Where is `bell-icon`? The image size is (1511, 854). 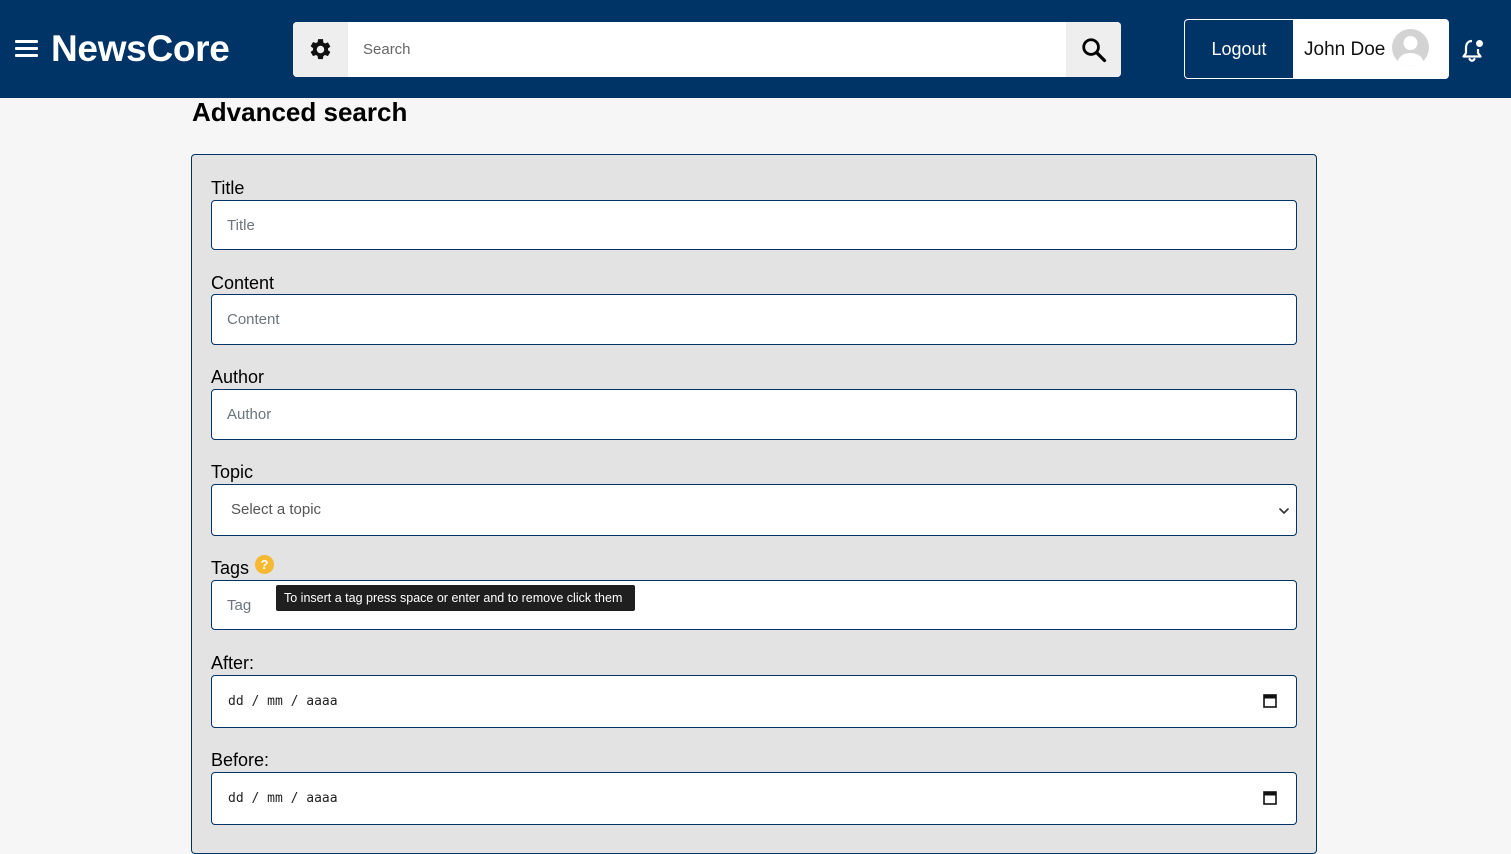
bell-icon is located at coordinates (1473, 51).